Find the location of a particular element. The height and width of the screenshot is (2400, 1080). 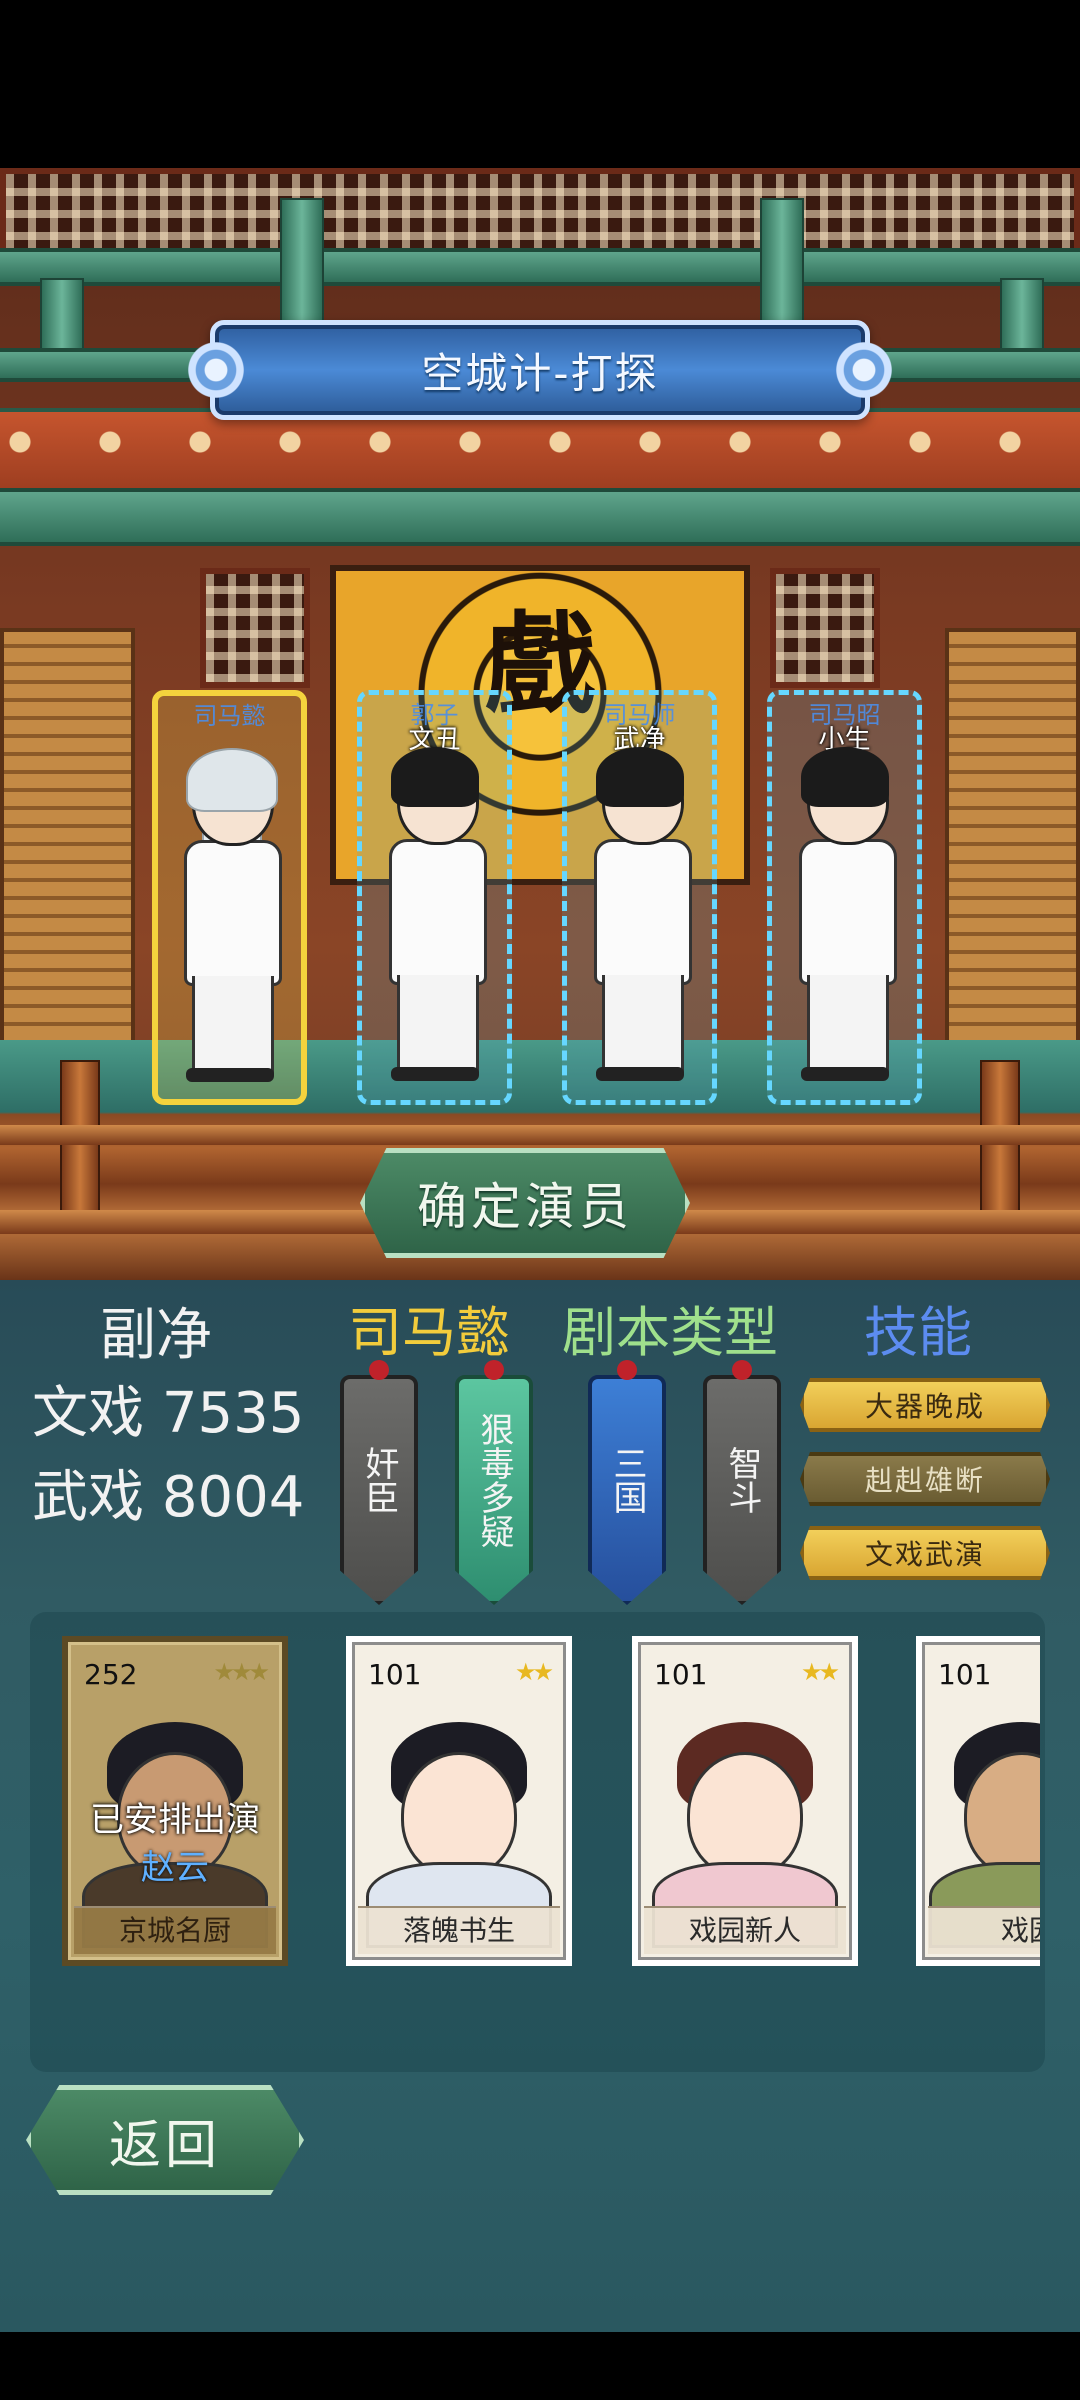

card-name: 京城名厨 is located at coordinates (175, 1930).